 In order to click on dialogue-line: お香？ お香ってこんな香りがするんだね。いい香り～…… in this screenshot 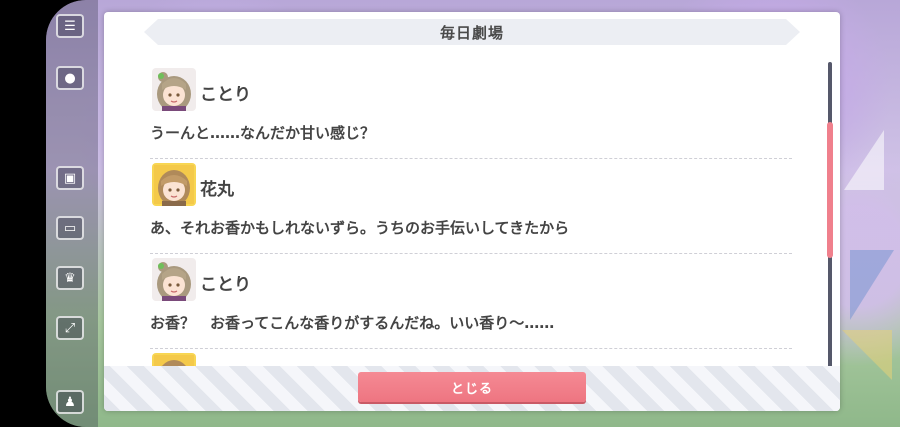, I will do `click(352, 323)`.